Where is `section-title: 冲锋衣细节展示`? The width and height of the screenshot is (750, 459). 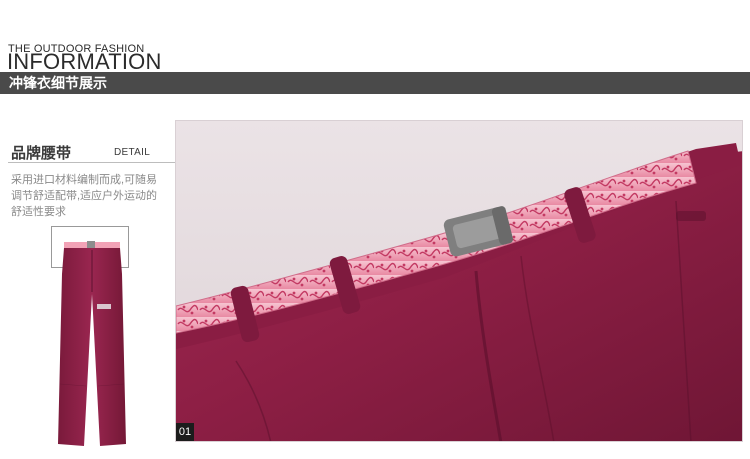
section-title: 冲锋衣细节展示 is located at coordinates (58, 83).